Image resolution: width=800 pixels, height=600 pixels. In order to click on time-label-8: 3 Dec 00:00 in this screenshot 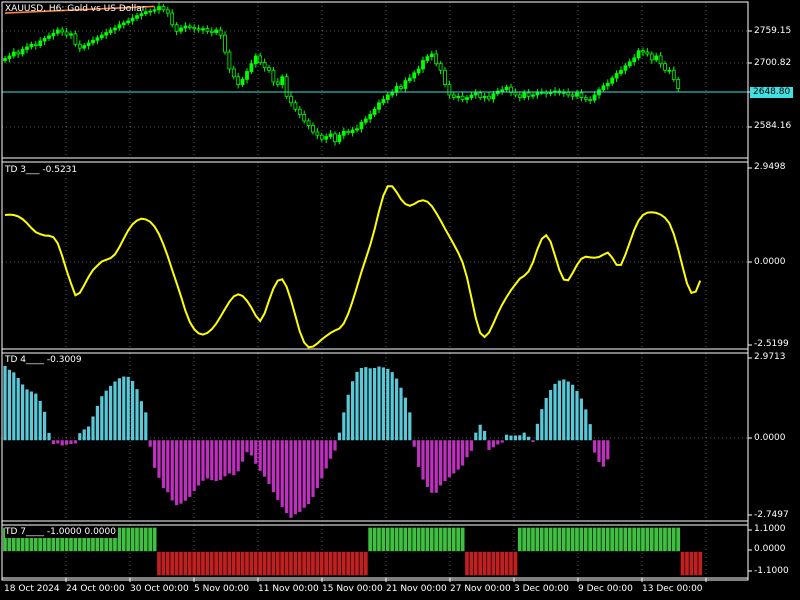, I will do `click(541, 589)`.